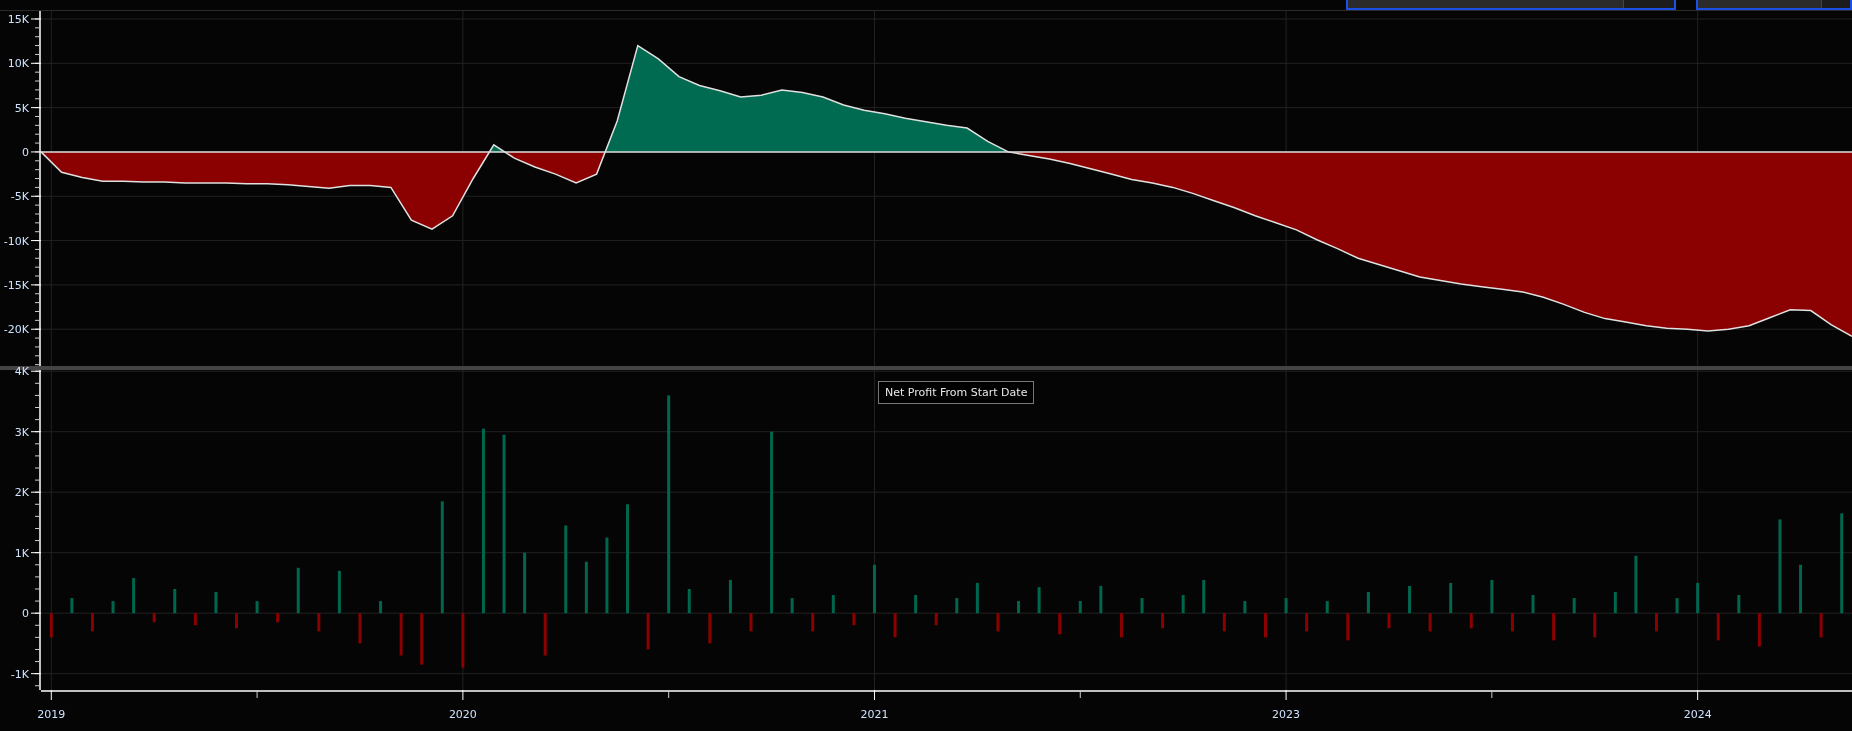 The width and height of the screenshot is (1852, 731). Describe the element at coordinates (21, 553) in the screenshot. I see `y-tick-label: 1K` at that location.